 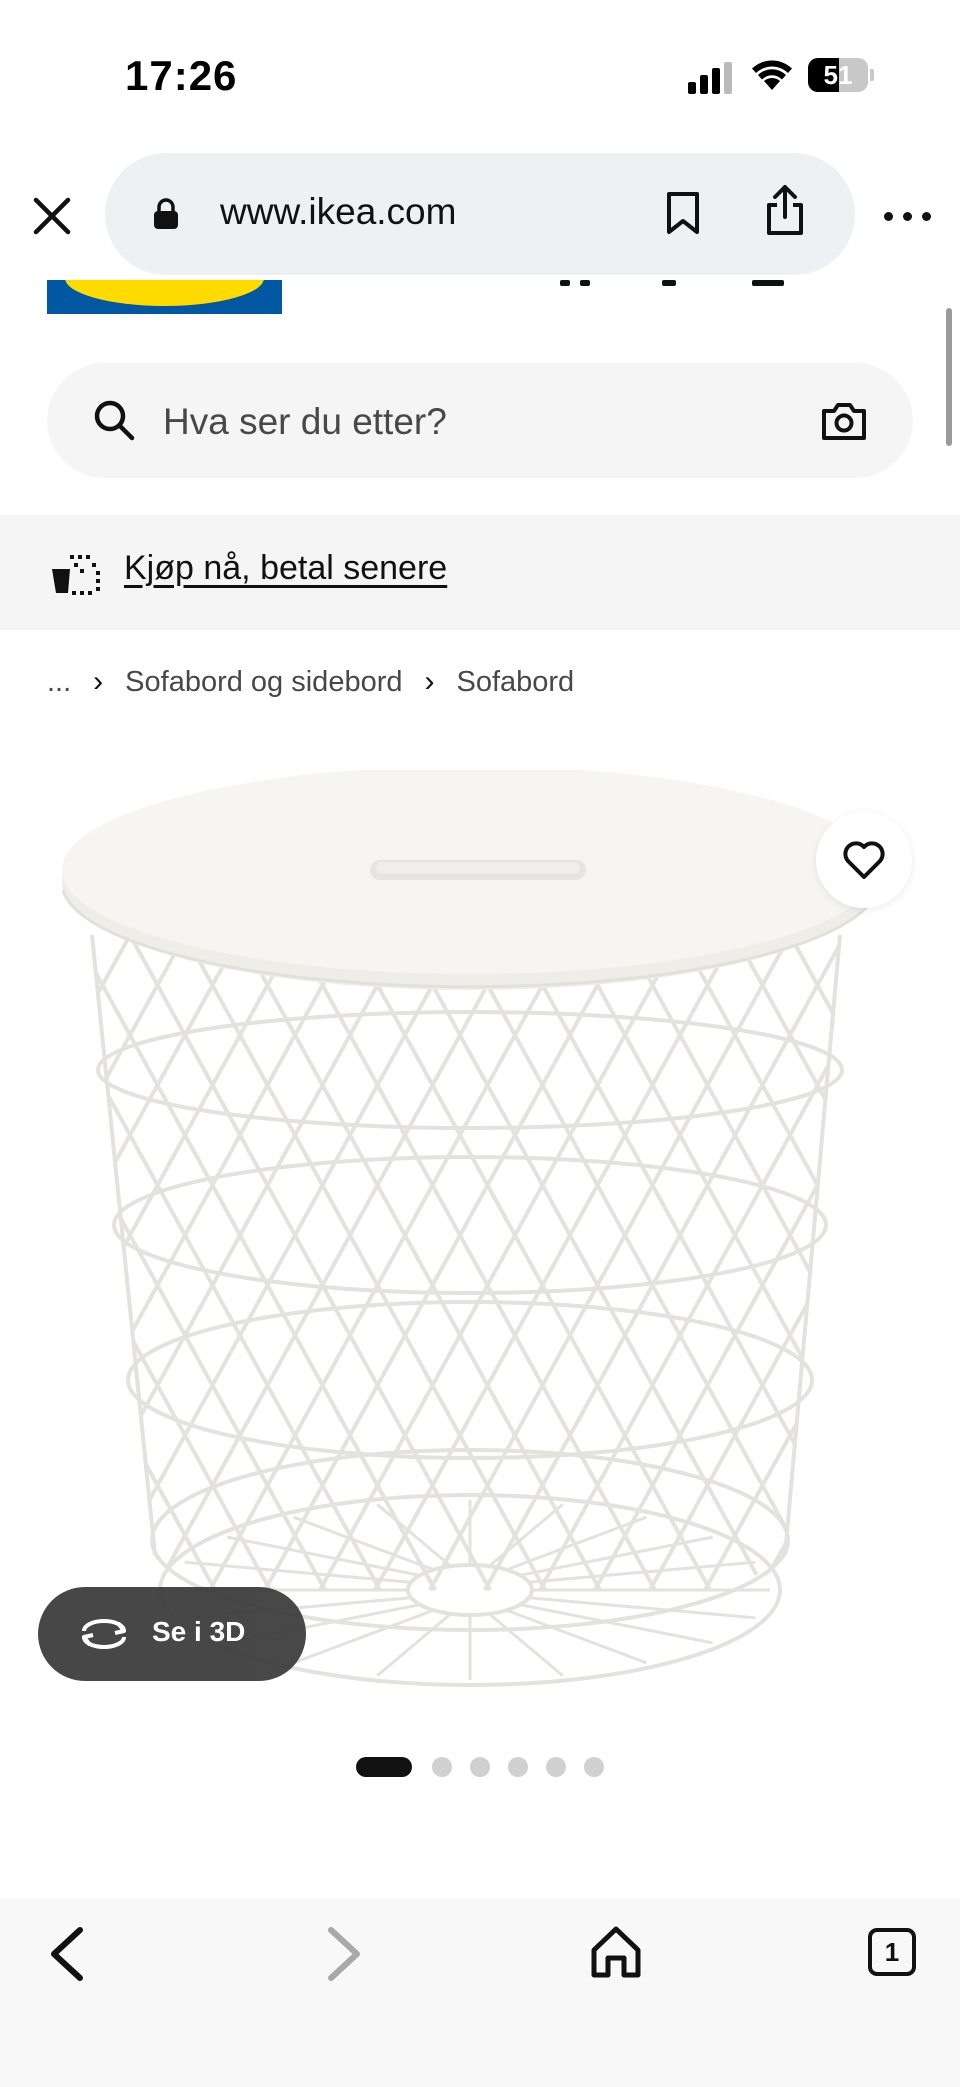 What do you see at coordinates (683, 213) in the screenshot?
I see `bookmark-icon` at bounding box center [683, 213].